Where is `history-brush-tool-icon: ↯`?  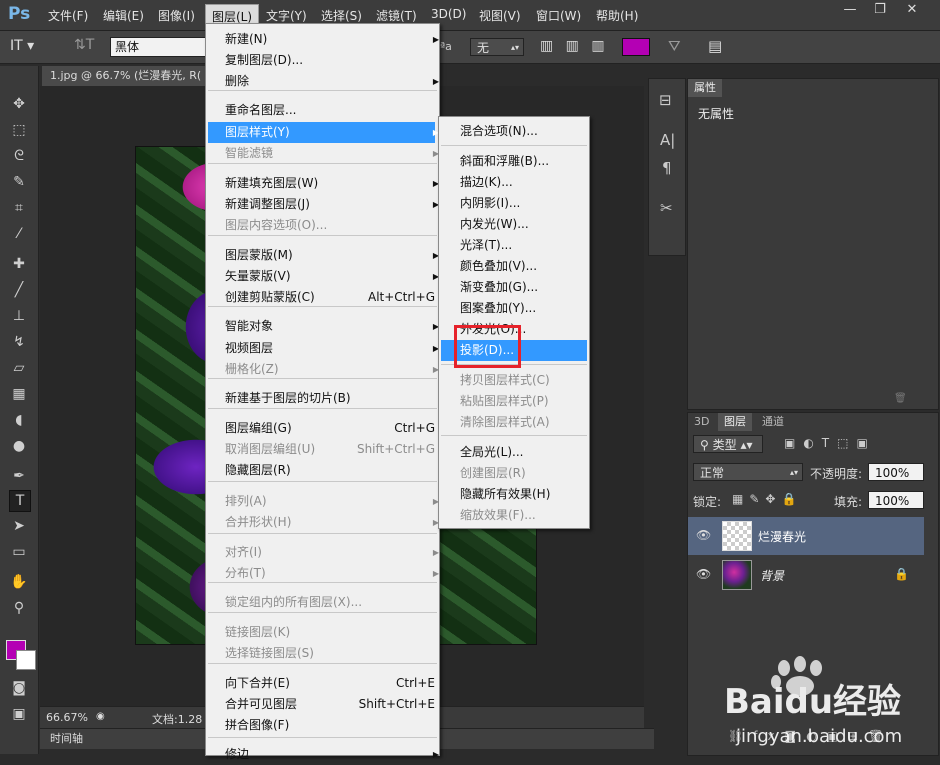
history-brush-tool-icon: ↯ is located at coordinates (19, 342).